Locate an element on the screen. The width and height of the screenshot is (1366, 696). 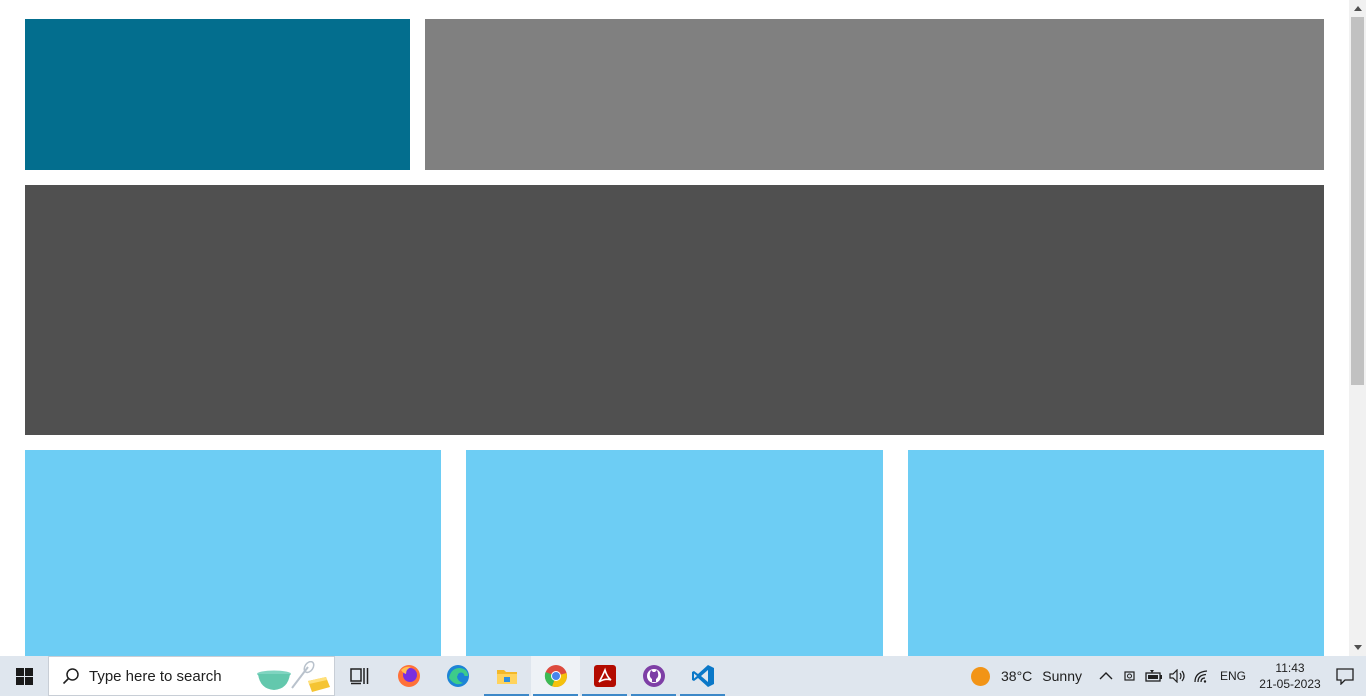
search-icon is located at coordinates (71, 676).